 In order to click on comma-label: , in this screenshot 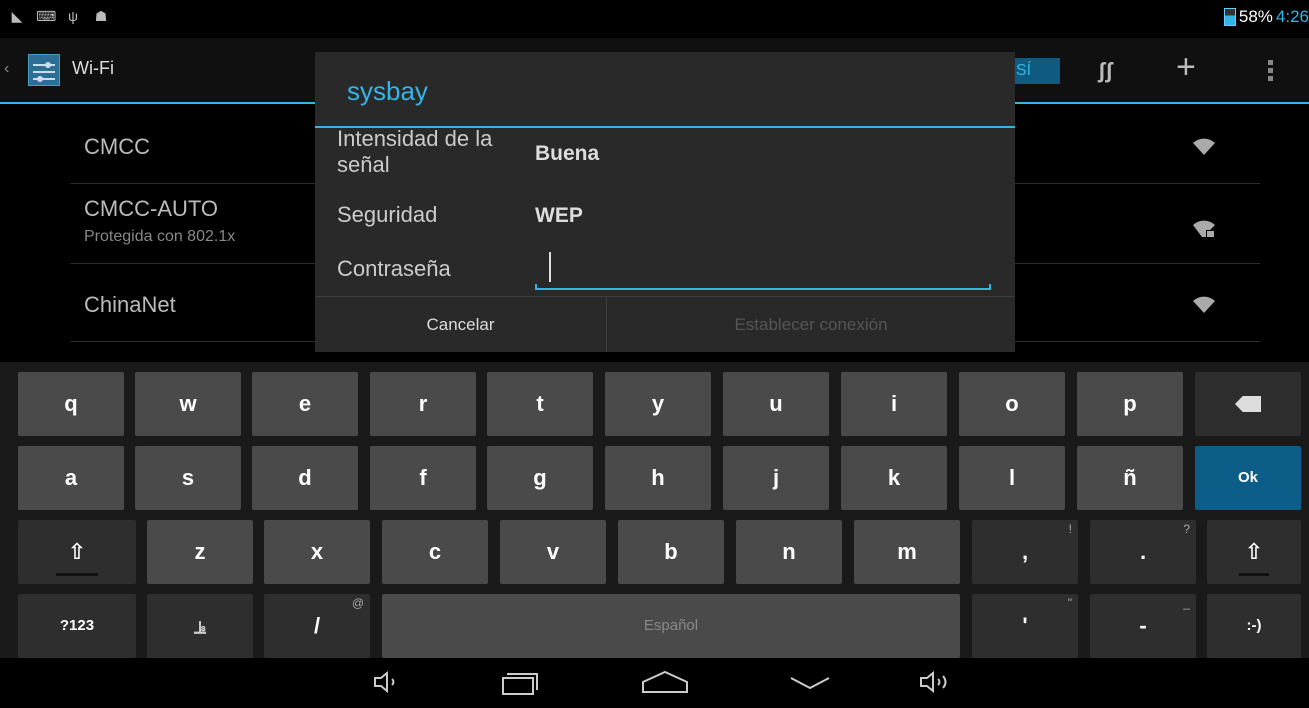, I will do `click(1025, 551)`.